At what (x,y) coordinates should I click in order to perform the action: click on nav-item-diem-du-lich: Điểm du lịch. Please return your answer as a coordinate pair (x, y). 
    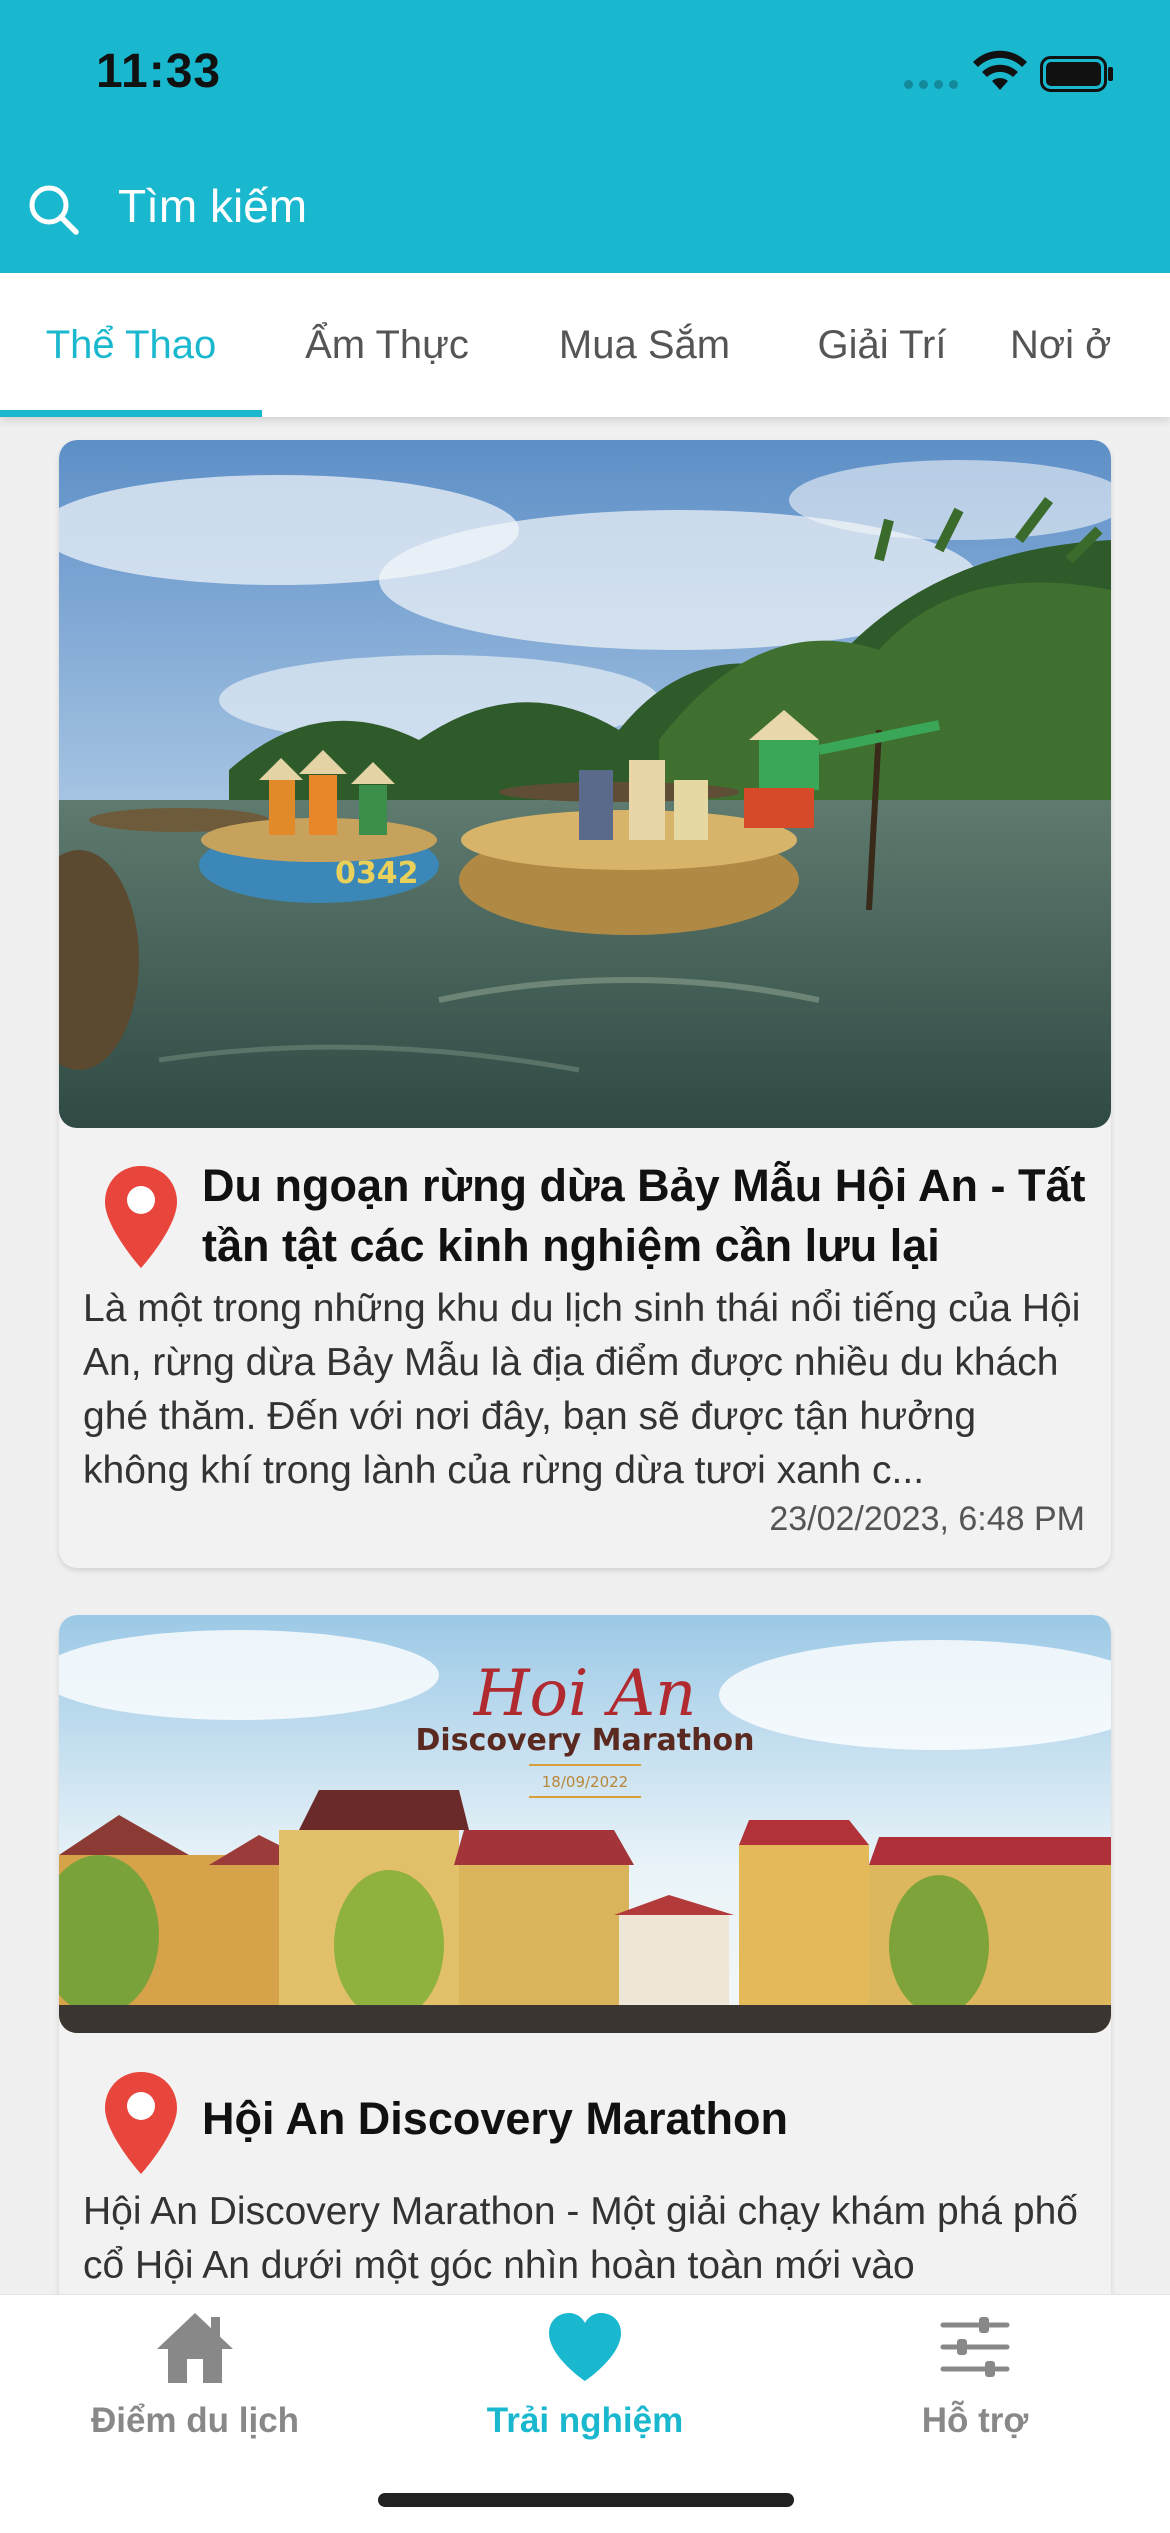
    Looking at the image, I should click on (195, 2375).